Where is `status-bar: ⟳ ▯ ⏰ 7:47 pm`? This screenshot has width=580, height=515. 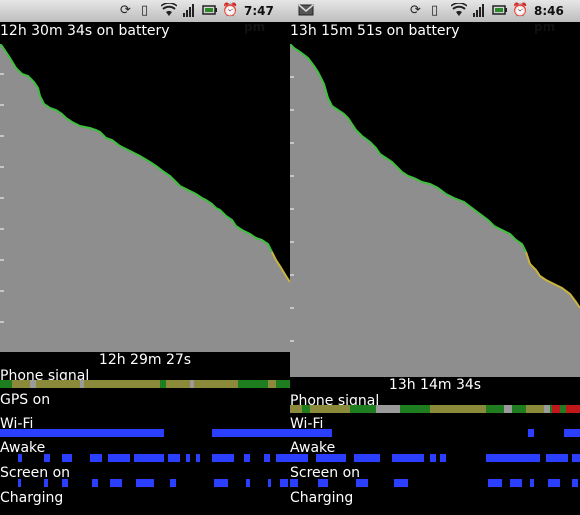 status-bar: ⟳ ▯ ⏰ 7:47 pm is located at coordinates (145, 17).